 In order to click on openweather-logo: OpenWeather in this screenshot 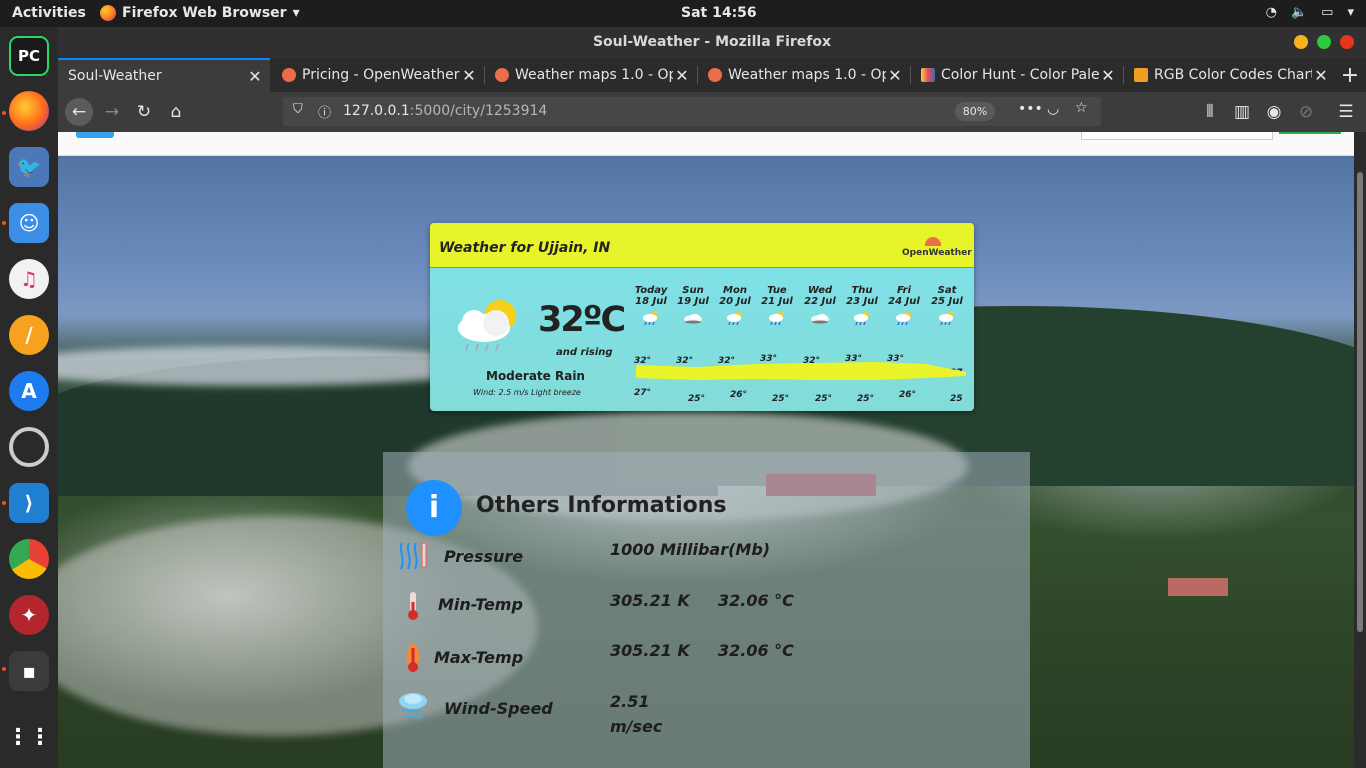, I will do `click(937, 250)`.